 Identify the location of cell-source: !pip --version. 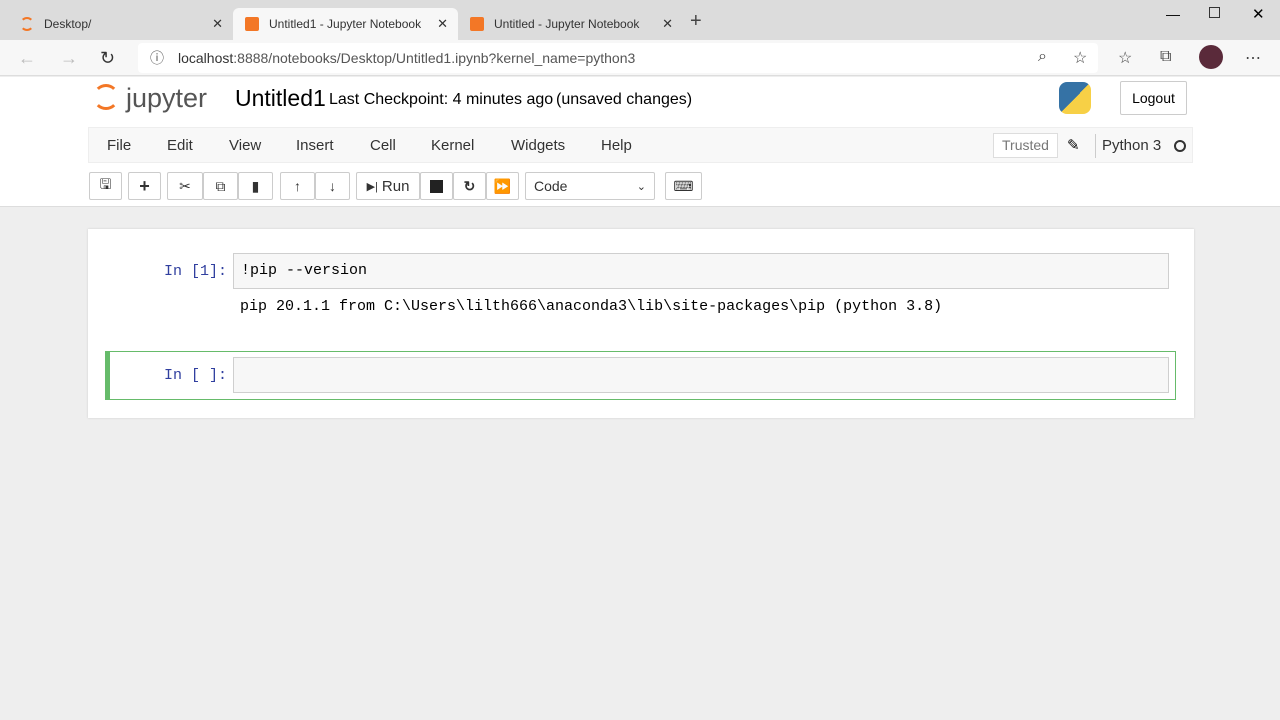
(304, 270).